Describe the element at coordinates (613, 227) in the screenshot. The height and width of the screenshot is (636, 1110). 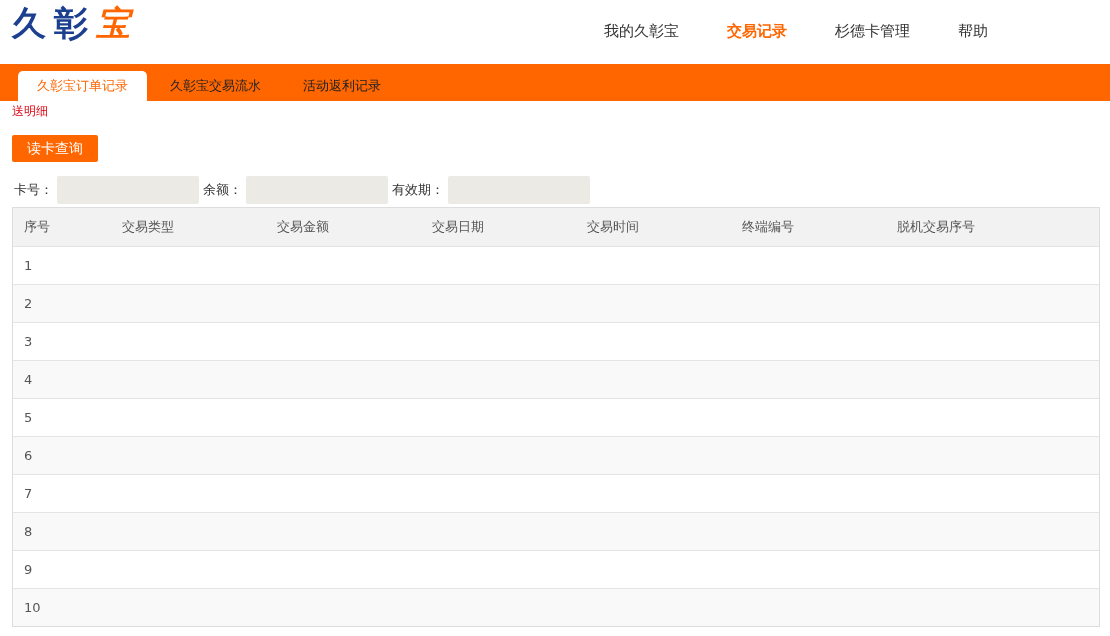
I see `column-header: 交易时间` at that location.